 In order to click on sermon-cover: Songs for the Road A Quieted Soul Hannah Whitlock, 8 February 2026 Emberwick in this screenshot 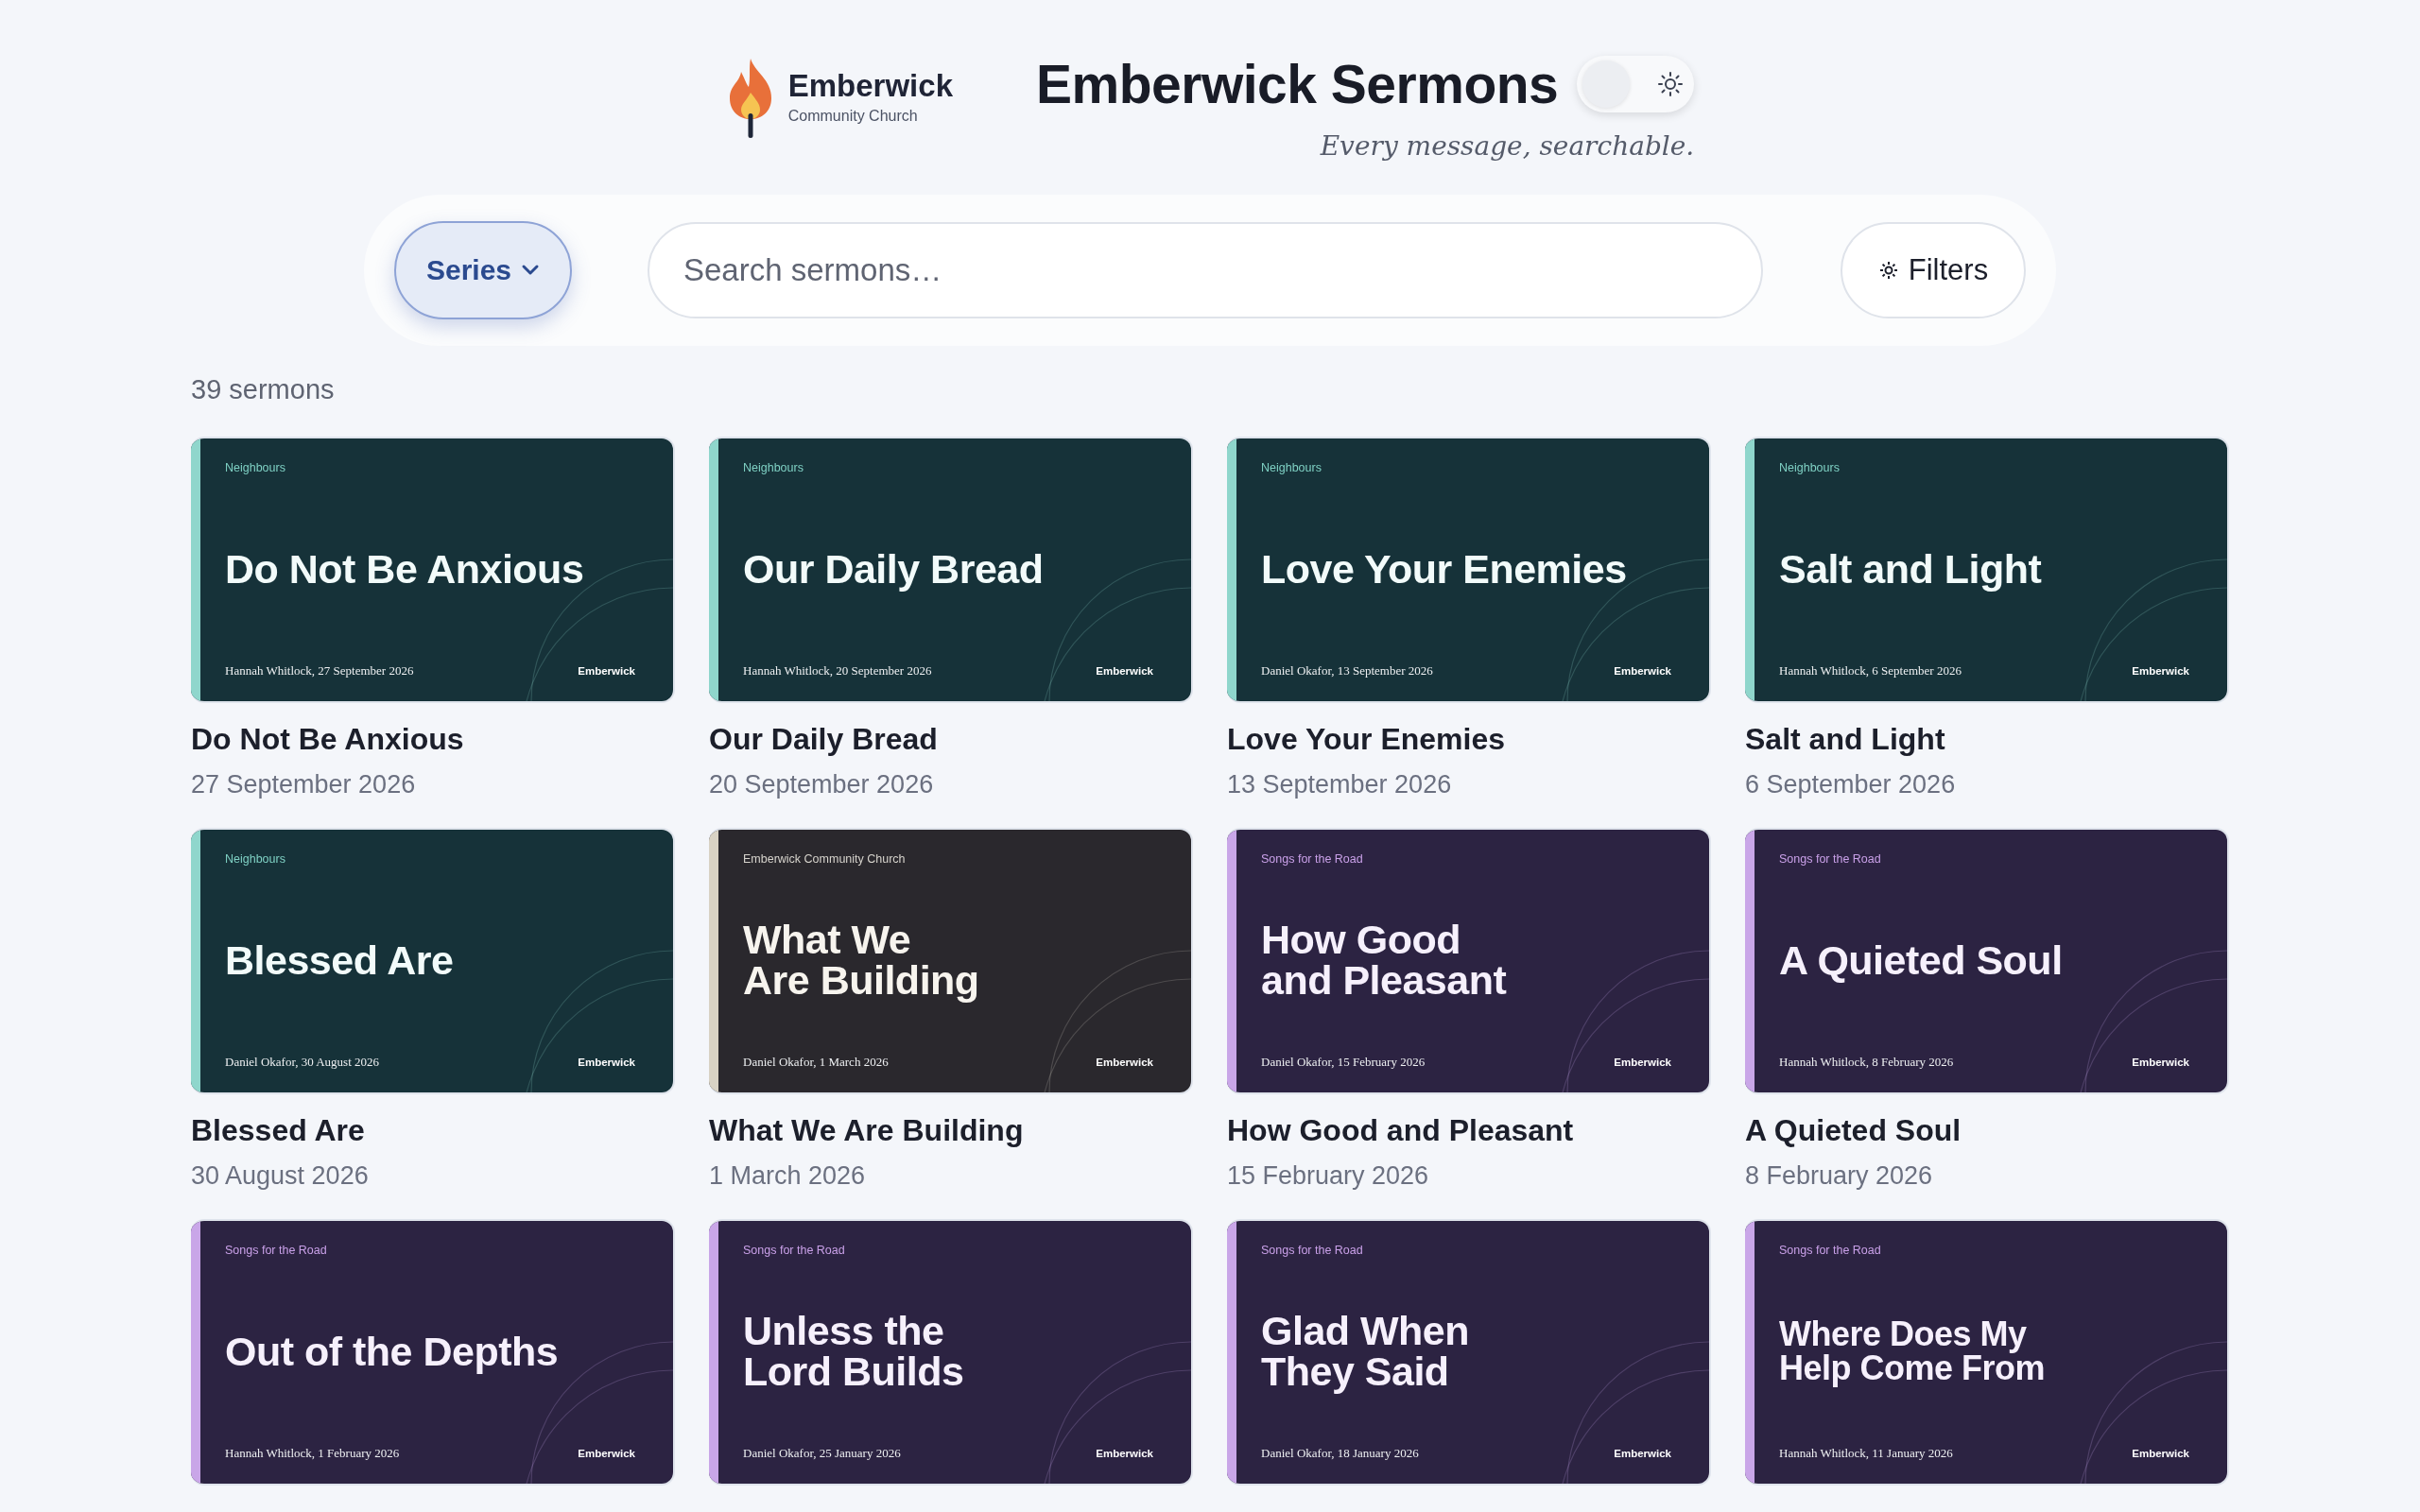, I will do `click(1987, 961)`.